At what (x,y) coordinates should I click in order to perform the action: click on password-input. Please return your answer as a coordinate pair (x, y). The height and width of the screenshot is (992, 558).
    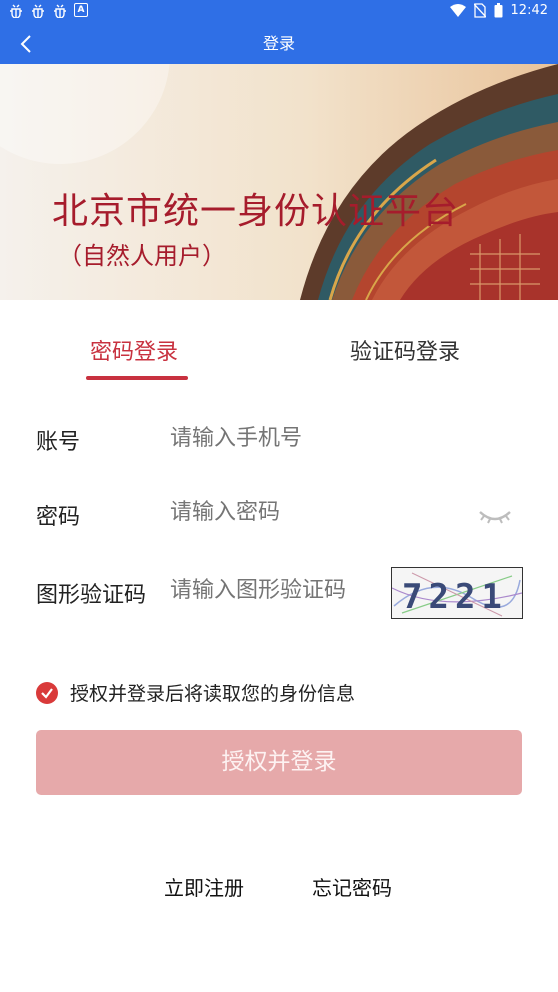
    Looking at the image, I should click on (315, 512).